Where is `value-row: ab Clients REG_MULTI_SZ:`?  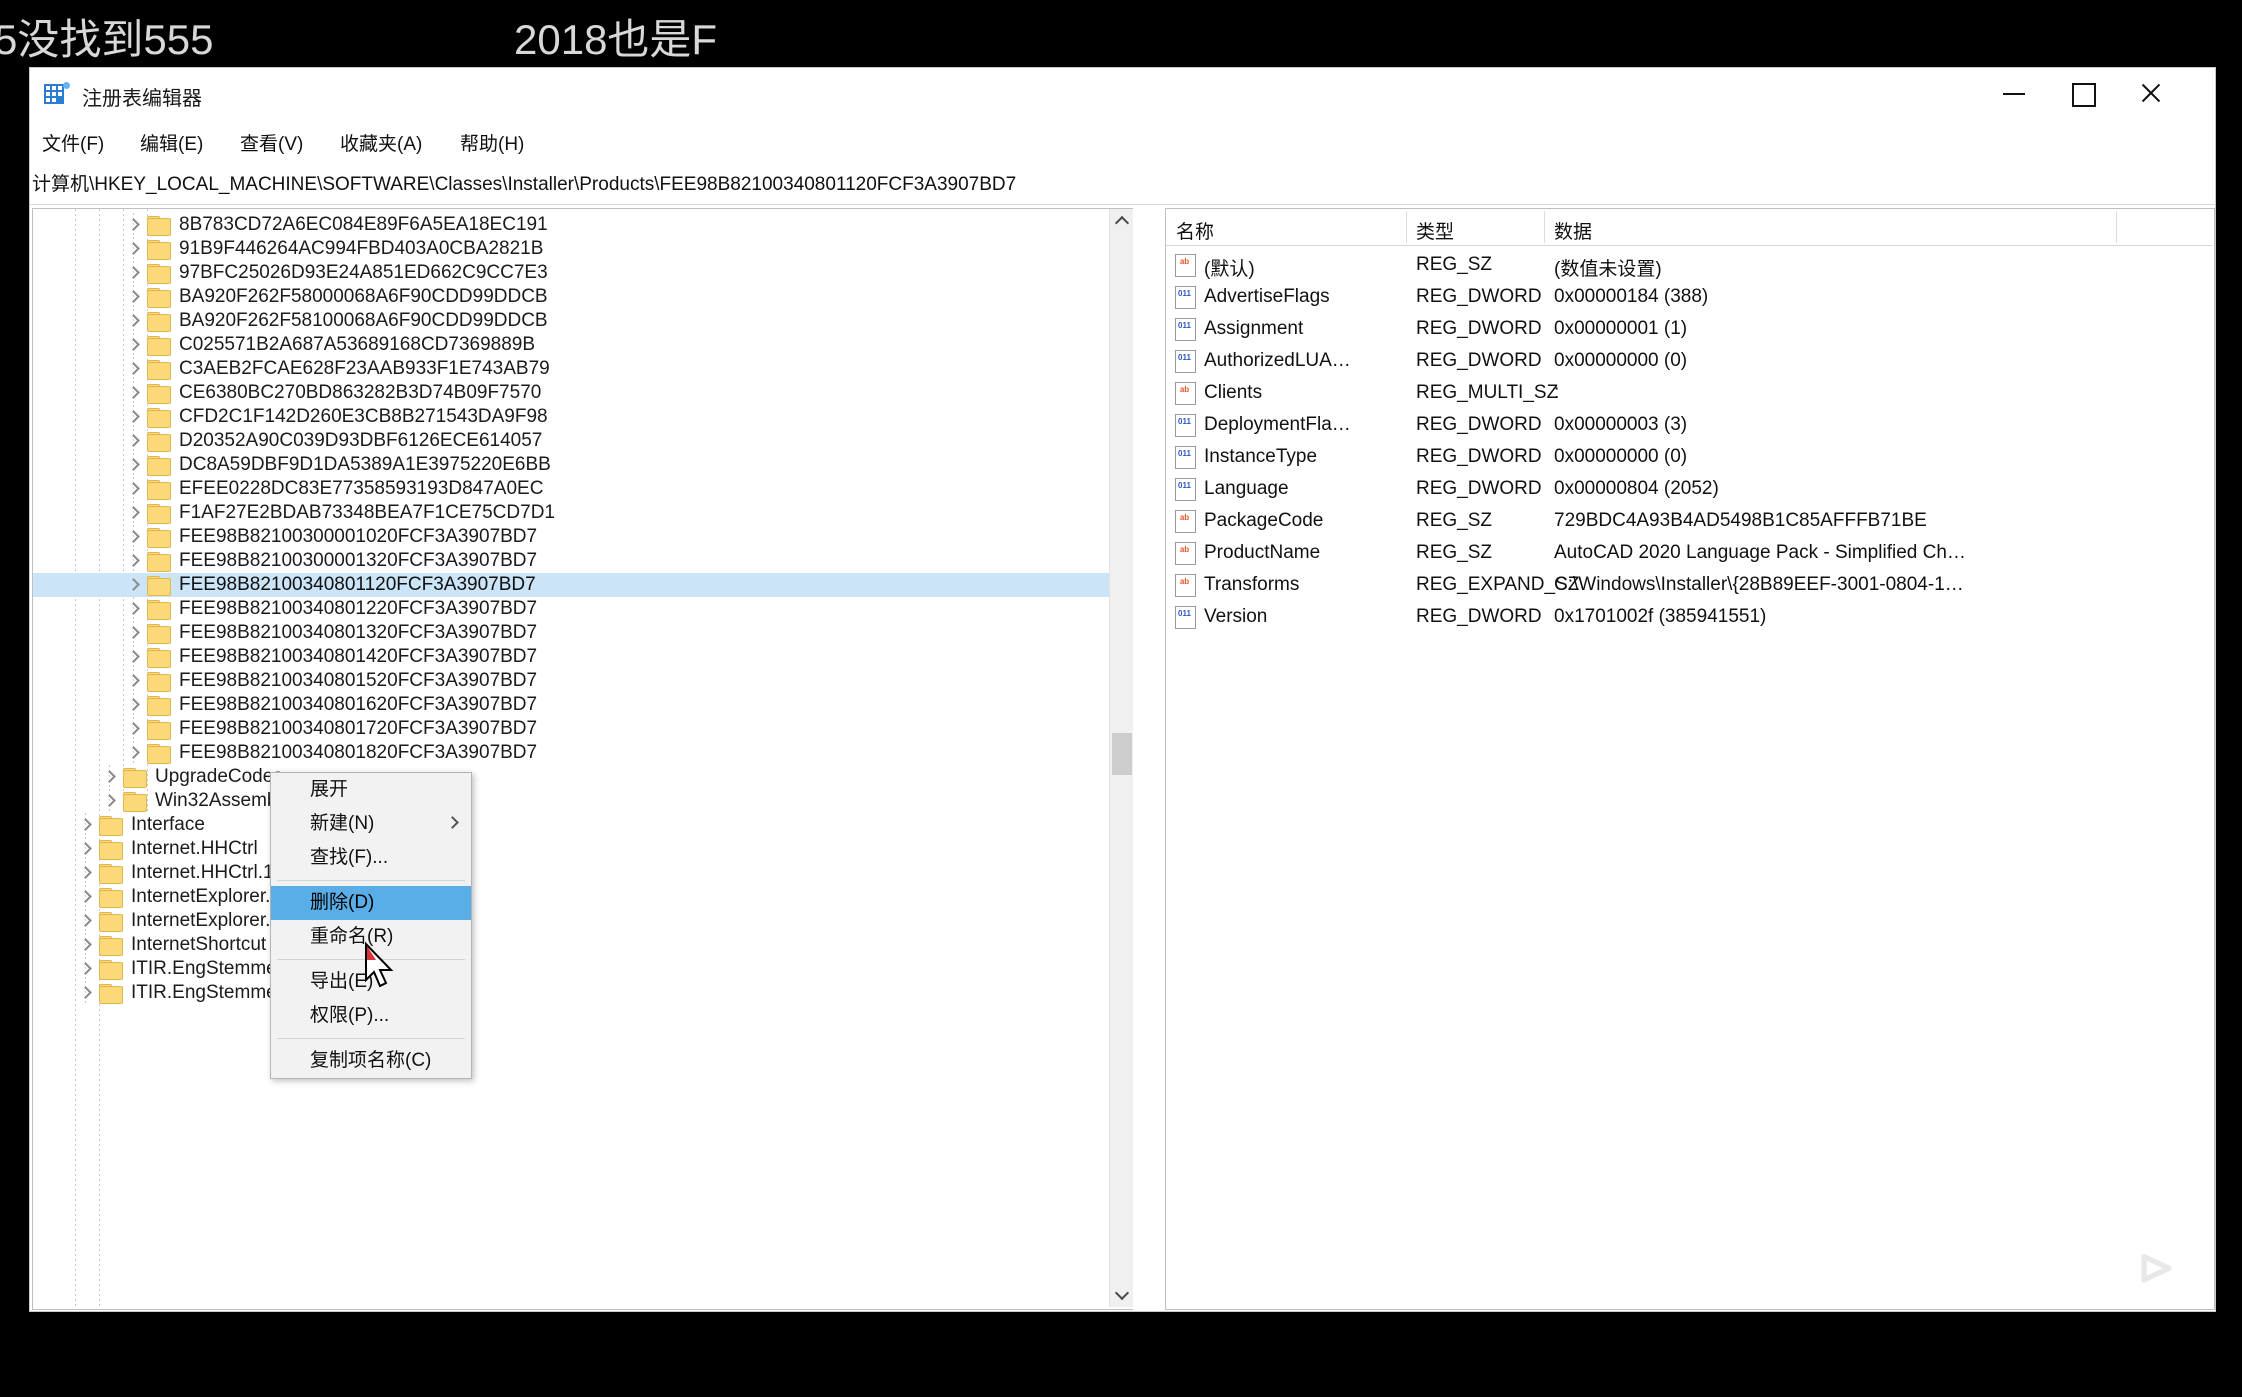
value-row: ab Clients REG_MULTI_SZ: is located at coordinates (1689, 393).